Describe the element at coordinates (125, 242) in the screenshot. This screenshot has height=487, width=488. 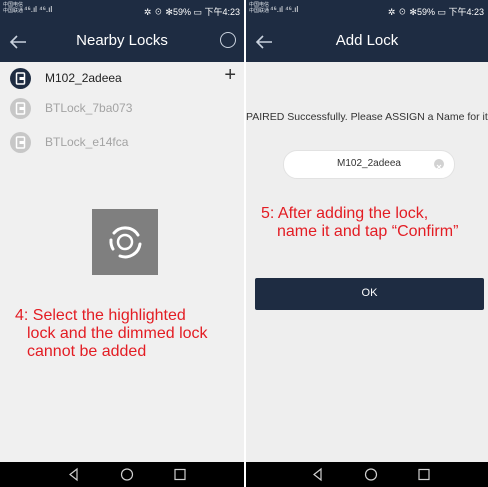
I see `loading-icon` at that location.